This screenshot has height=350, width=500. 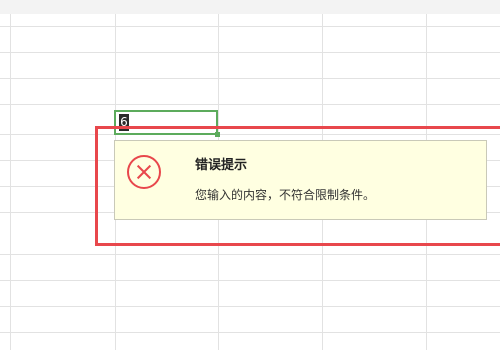 I want to click on column-divider, so click(x=10, y=182).